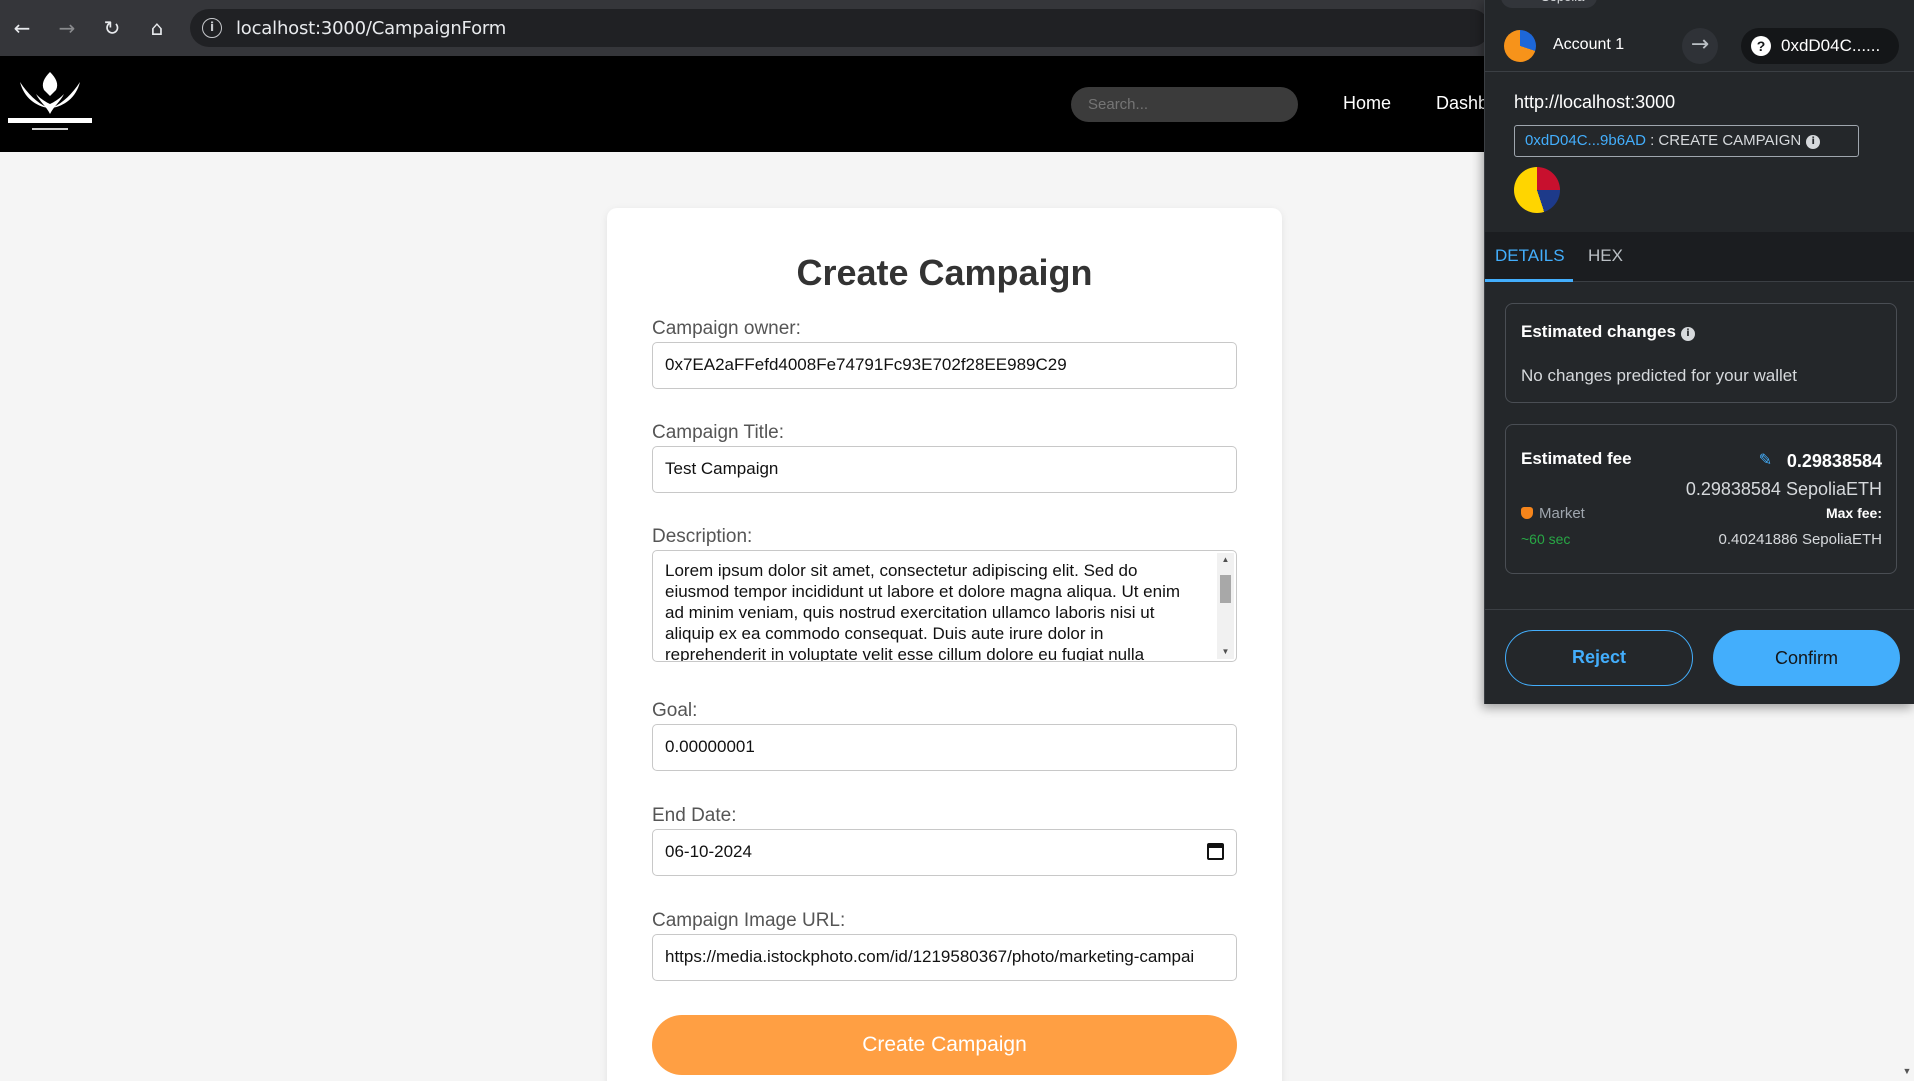  What do you see at coordinates (1588, 45) in the screenshot?
I see `account-name: Account 1` at bounding box center [1588, 45].